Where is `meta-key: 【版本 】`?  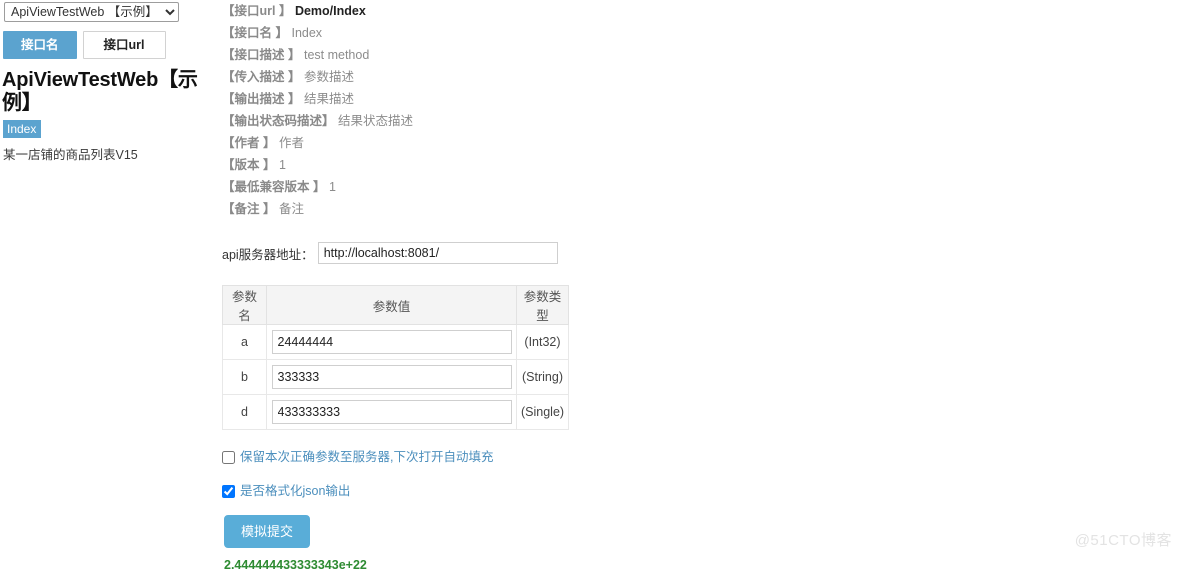
meta-key: 【版本 】 is located at coordinates (249, 165).